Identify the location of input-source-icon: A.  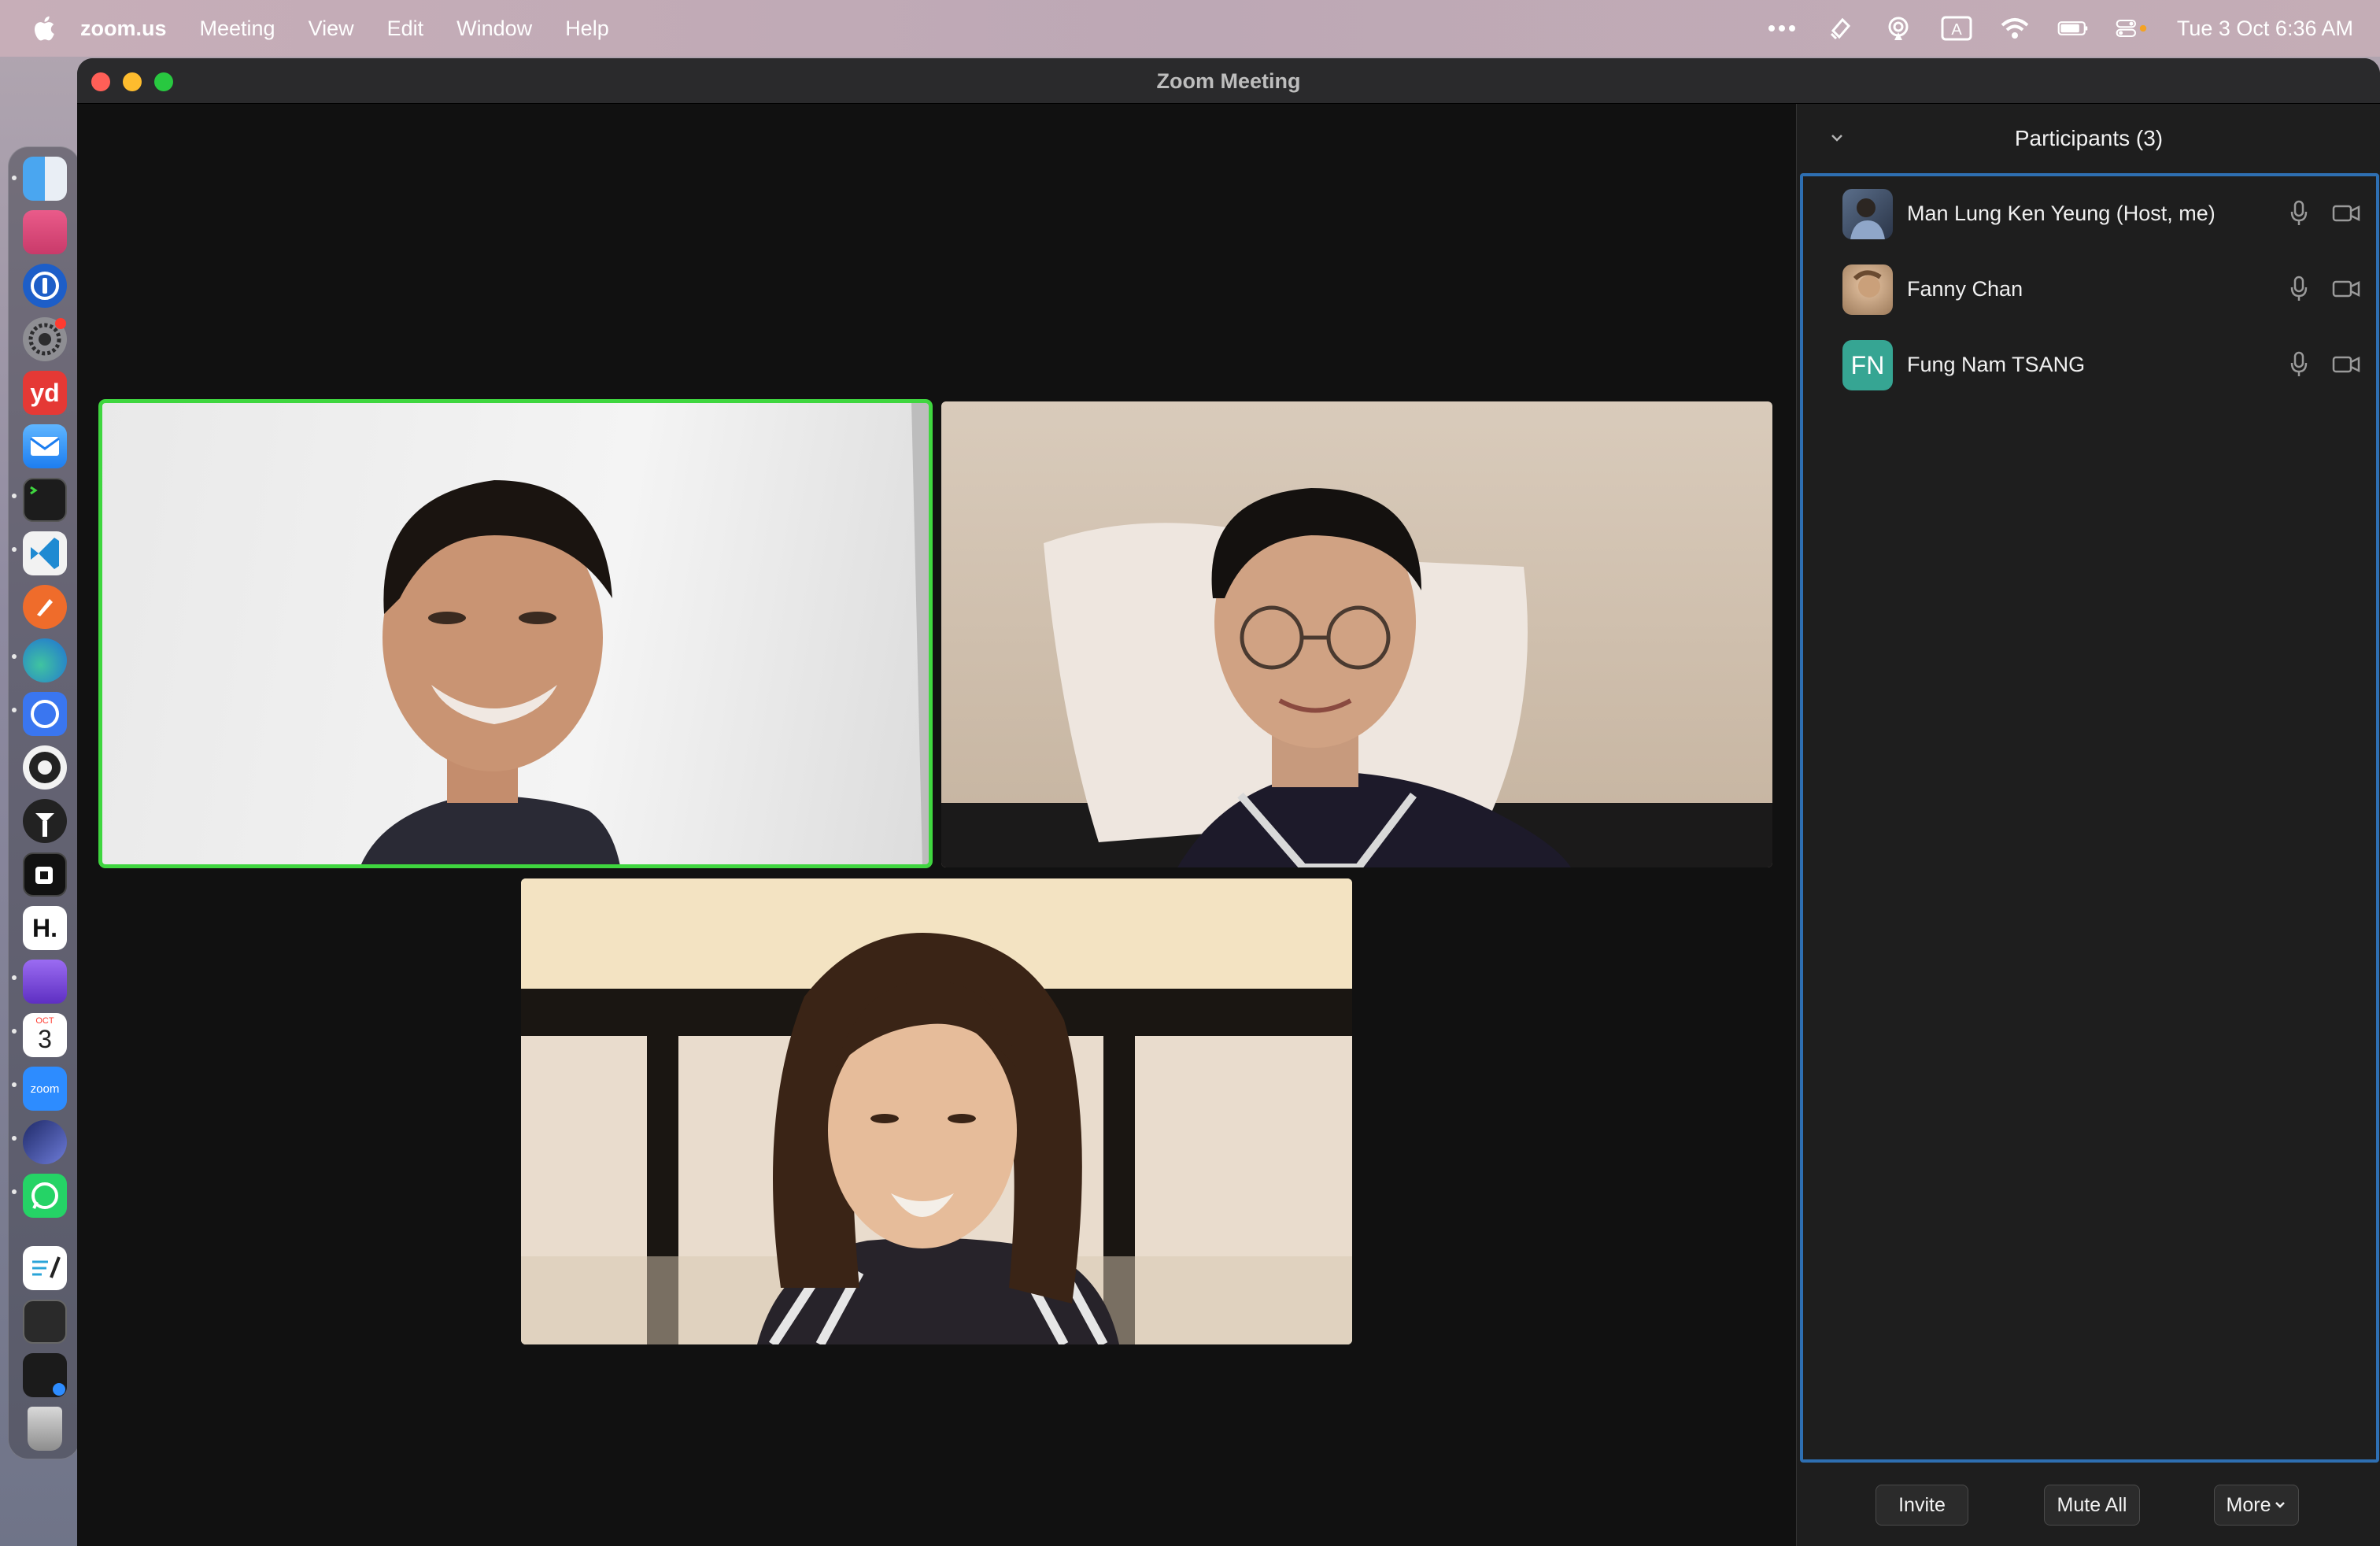
(1956, 28).